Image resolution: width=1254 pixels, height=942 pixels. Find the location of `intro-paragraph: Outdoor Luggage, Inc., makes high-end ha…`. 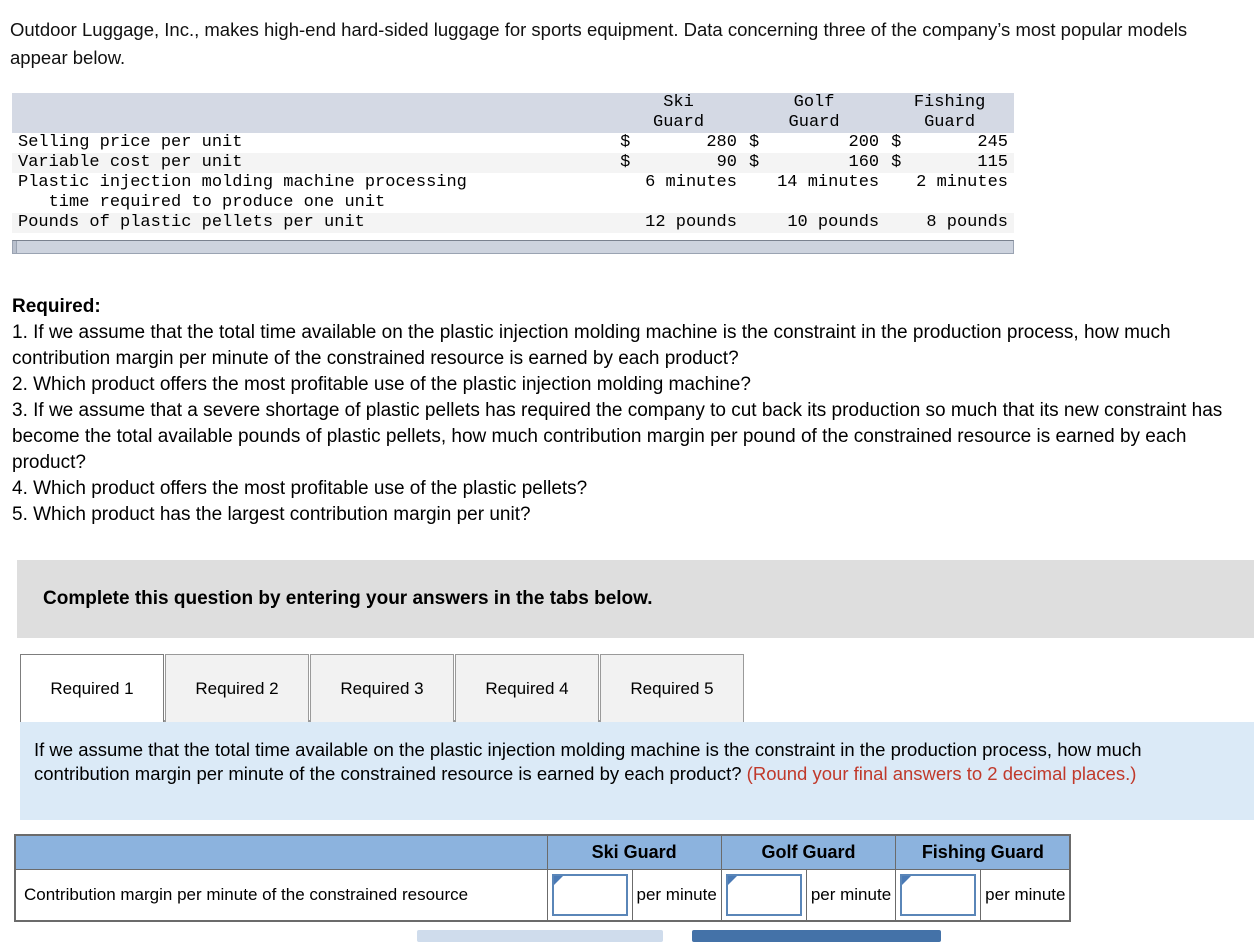

intro-paragraph: Outdoor Luggage, Inc., makes high-end ha… is located at coordinates (599, 43).